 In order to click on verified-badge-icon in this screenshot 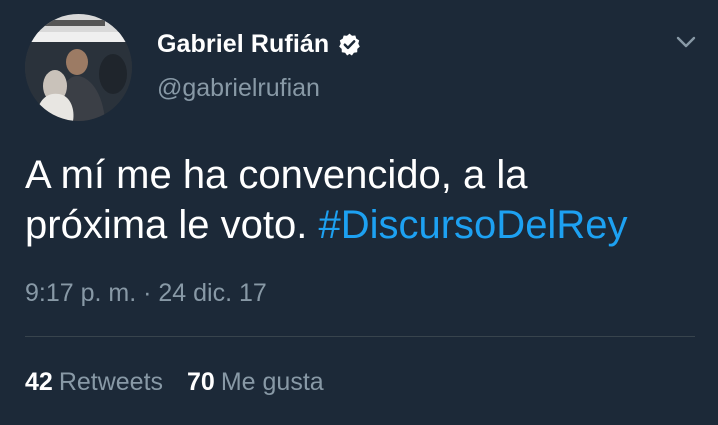, I will do `click(350, 44)`.